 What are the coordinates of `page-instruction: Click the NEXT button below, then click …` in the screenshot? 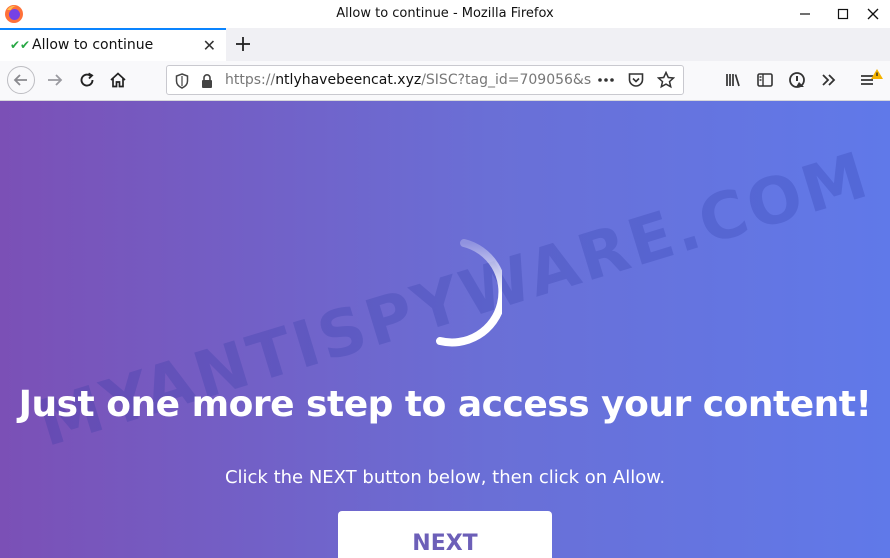 It's located at (445, 477).